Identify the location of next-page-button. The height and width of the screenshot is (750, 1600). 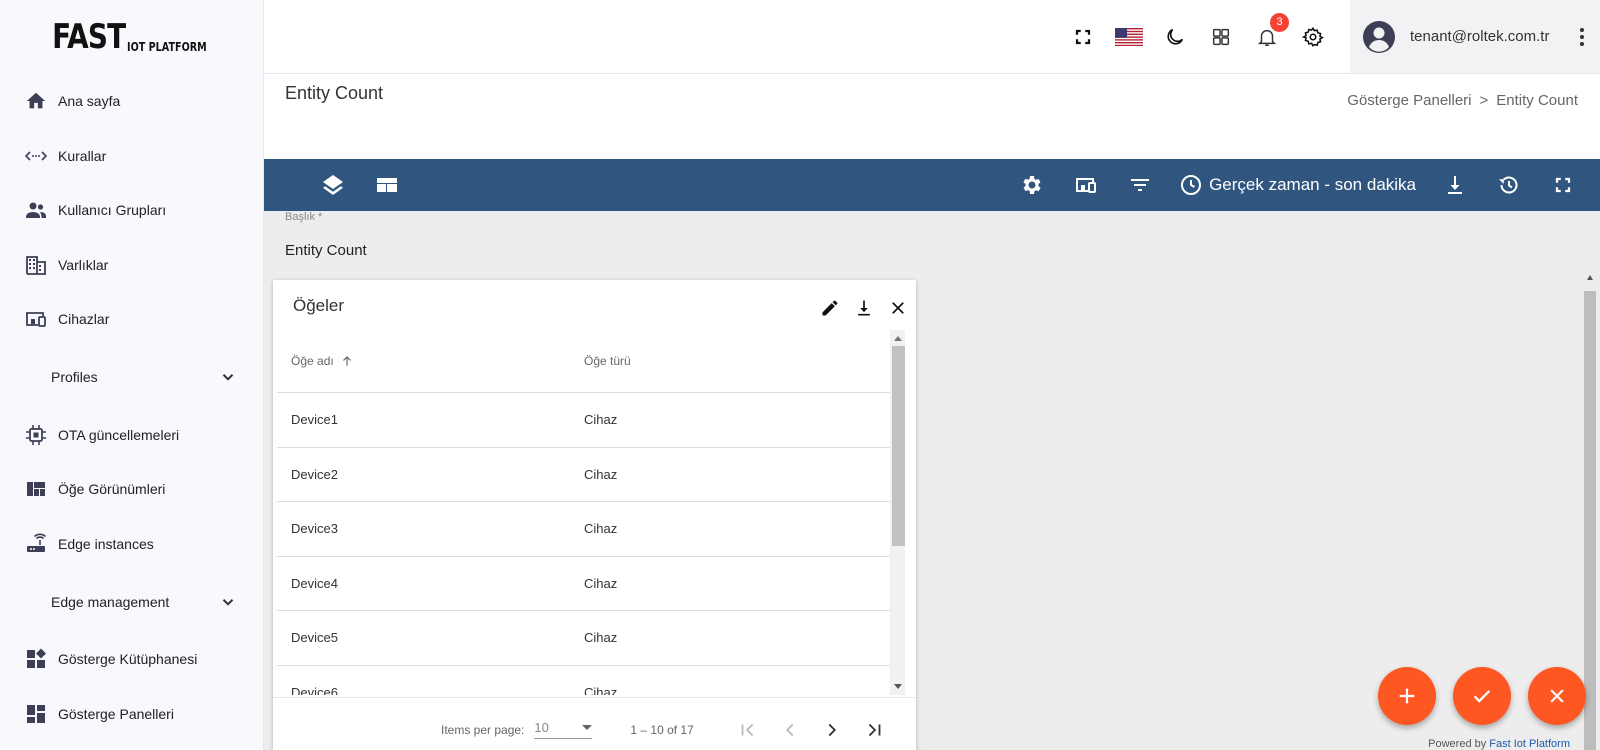
(832, 730).